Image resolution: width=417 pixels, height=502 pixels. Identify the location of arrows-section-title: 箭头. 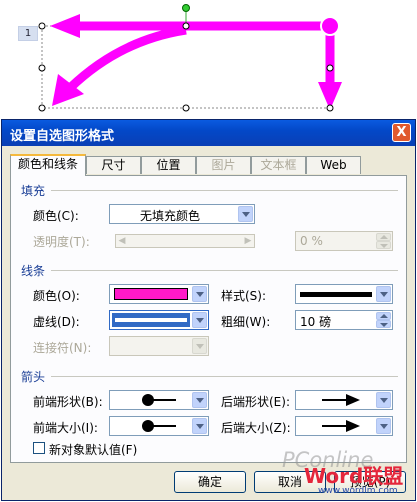
(33, 377).